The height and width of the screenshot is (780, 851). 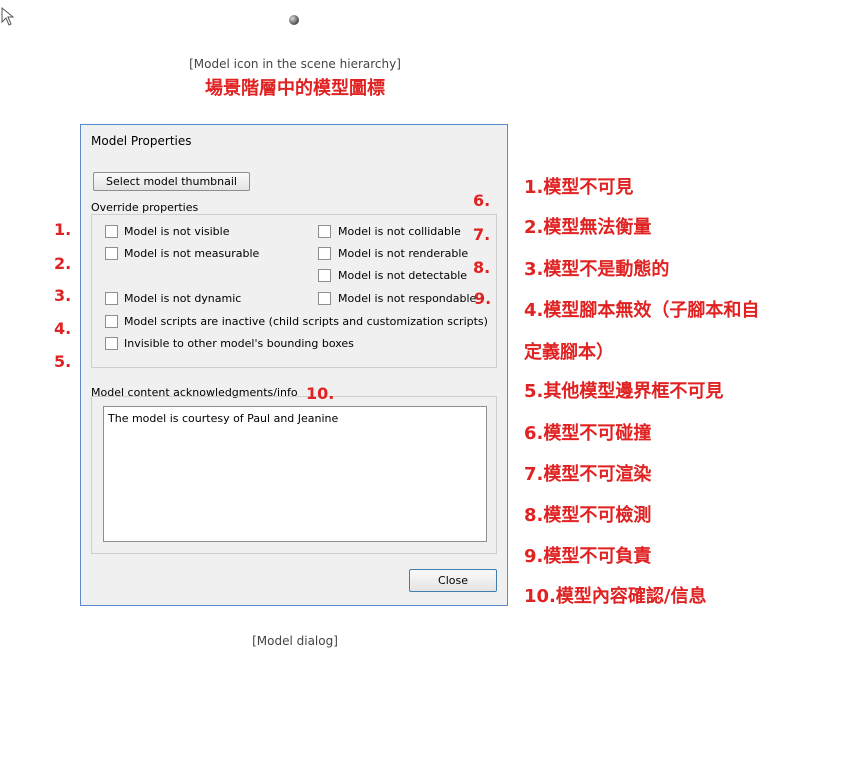 I want to click on legend-item: 10.模型內容確認/信息, so click(x=615, y=596).